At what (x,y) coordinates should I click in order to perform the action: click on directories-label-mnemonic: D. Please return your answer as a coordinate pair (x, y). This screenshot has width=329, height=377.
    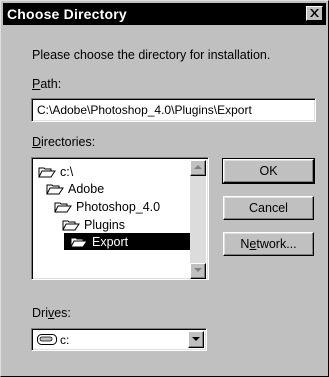
    Looking at the image, I should click on (37, 142).